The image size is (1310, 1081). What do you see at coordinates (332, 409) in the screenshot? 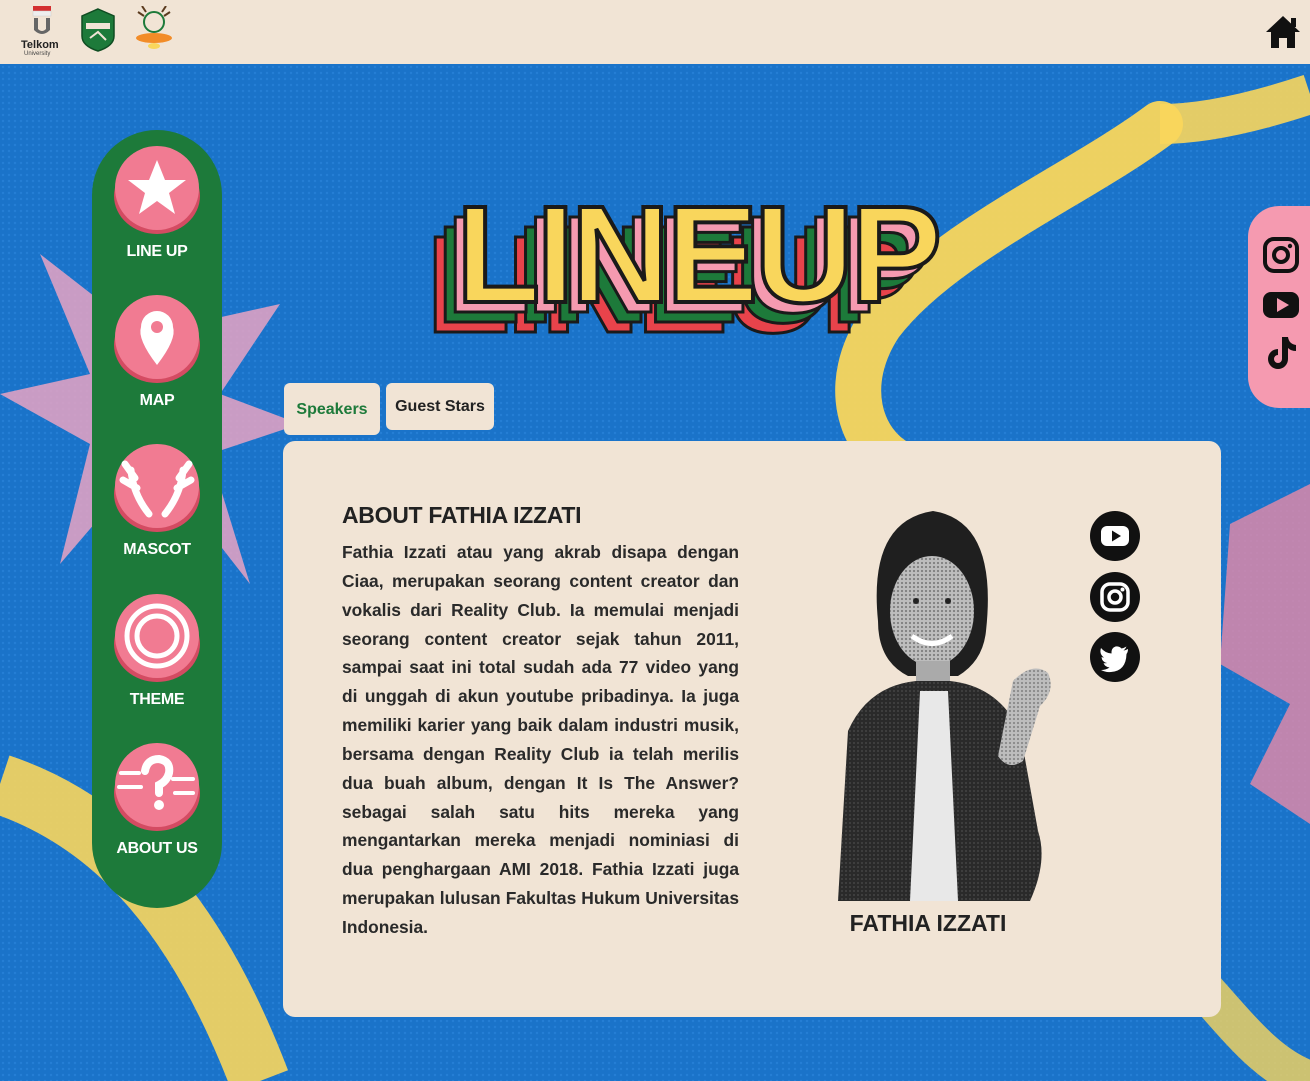
I see `tab-speakers: Speakers` at bounding box center [332, 409].